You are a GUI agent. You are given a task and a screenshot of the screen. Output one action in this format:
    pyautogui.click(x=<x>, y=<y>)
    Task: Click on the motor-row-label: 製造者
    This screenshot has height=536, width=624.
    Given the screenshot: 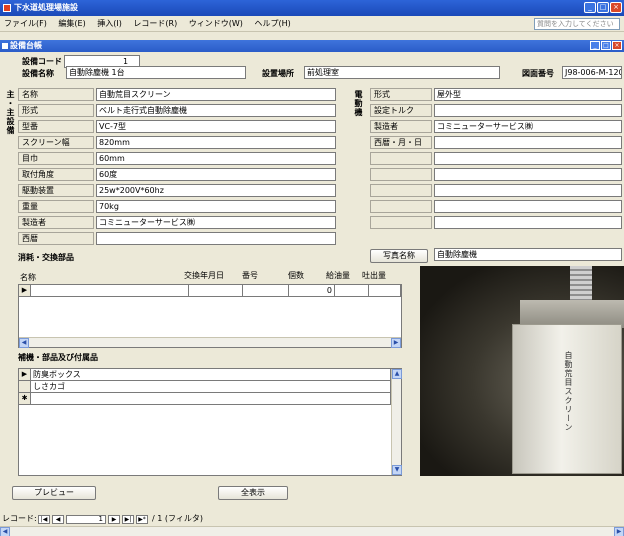 What is the action you would take?
    pyautogui.click(x=401, y=126)
    